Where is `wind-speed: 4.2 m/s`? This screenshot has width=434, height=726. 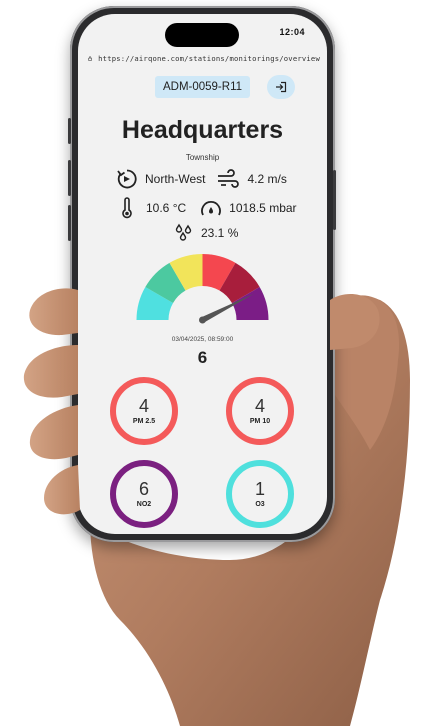 wind-speed: 4.2 m/s is located at coordinates (267, 179).